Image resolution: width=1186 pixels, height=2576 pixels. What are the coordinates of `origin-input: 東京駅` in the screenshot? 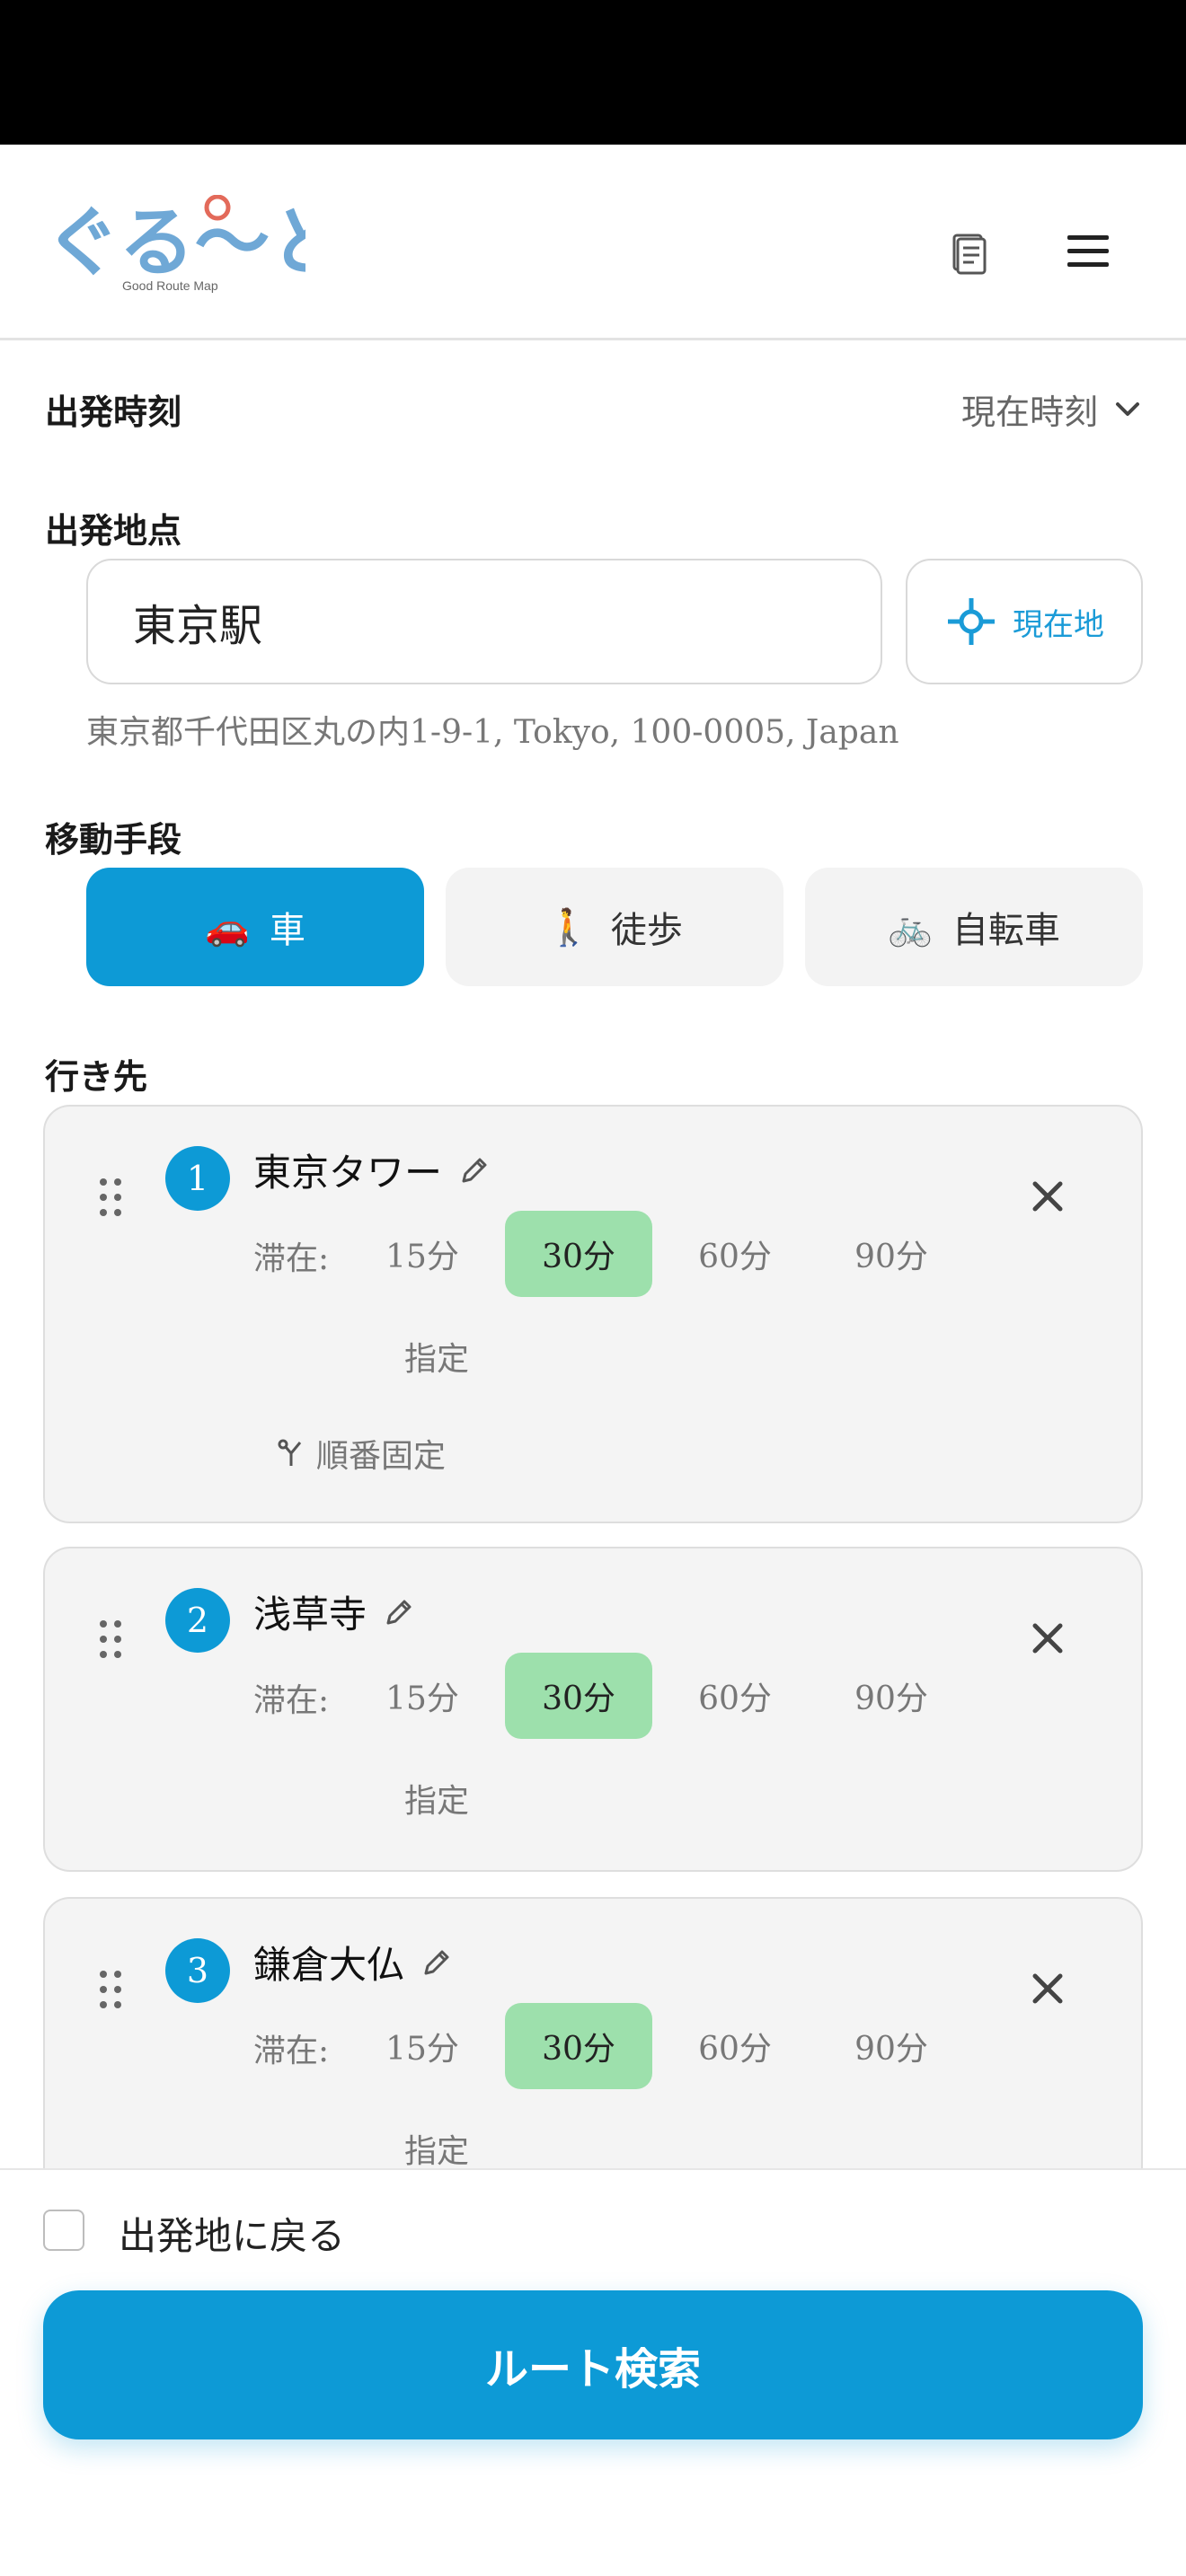 It's located at (484, 621).